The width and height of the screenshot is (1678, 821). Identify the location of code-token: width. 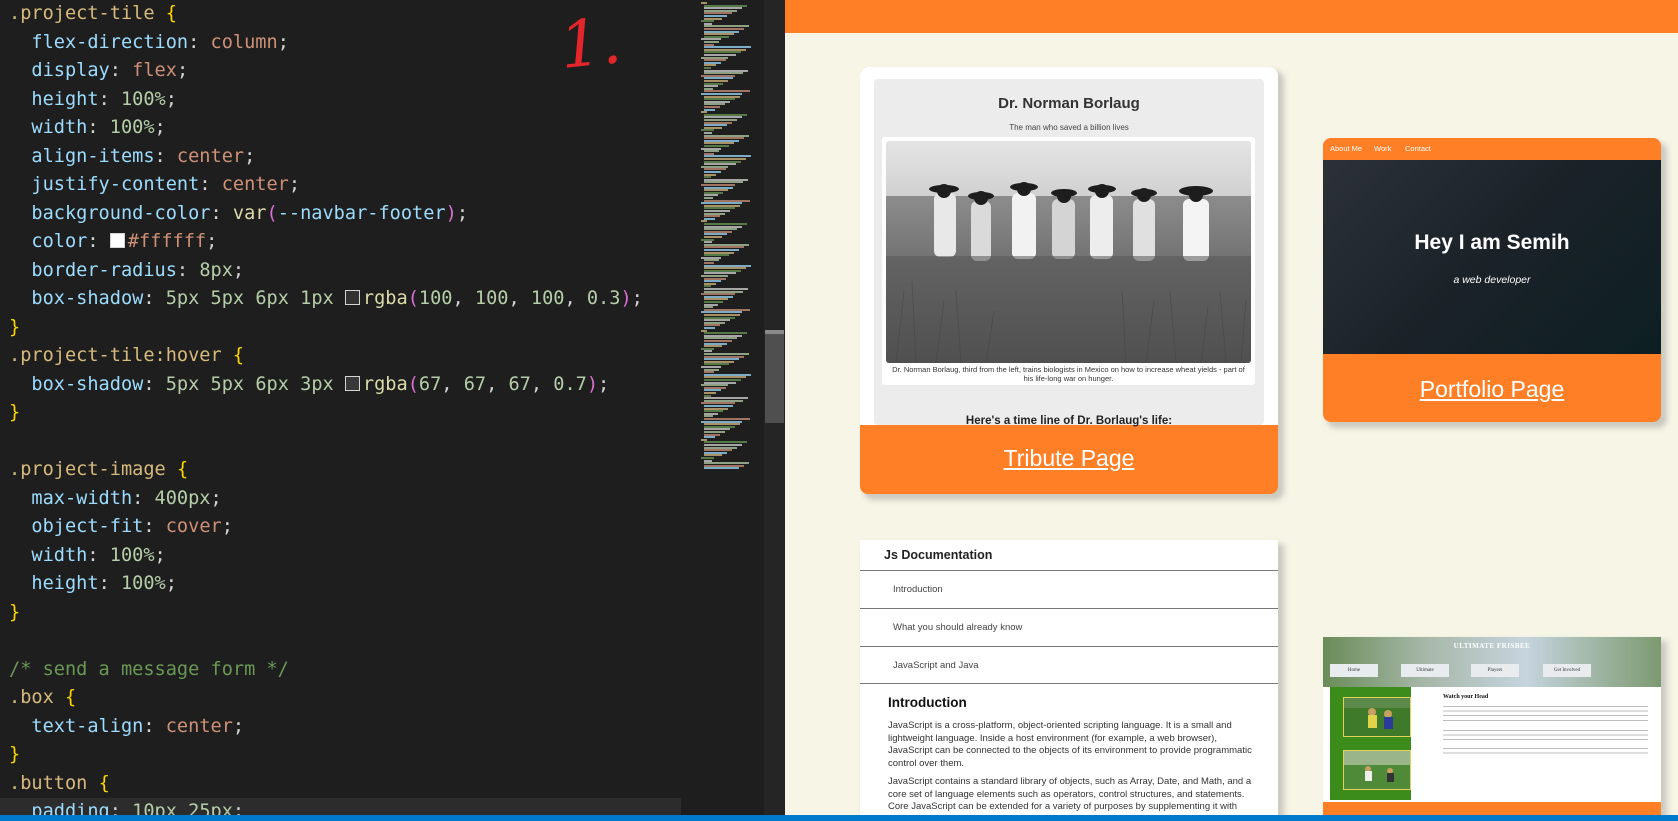
(59, 127).